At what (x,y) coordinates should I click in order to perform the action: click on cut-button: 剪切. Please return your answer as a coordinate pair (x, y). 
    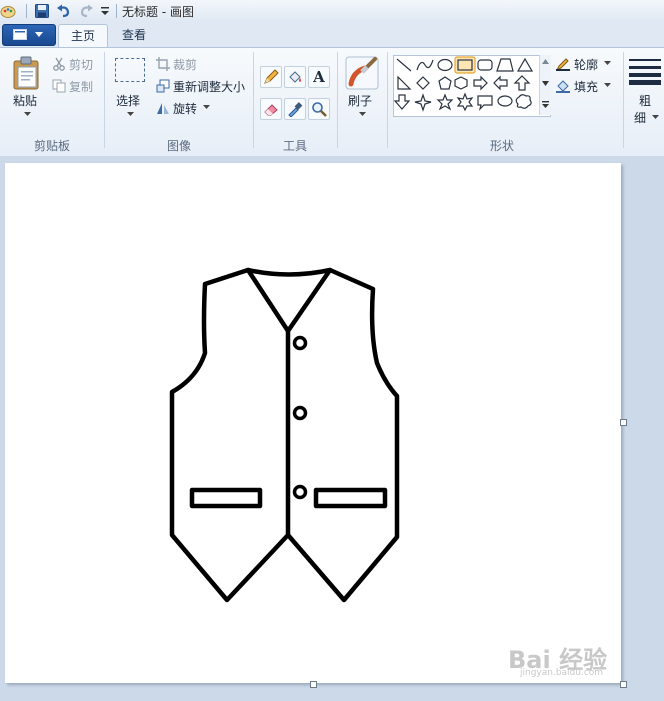
    Looking at the image, I should click on (76, 64).